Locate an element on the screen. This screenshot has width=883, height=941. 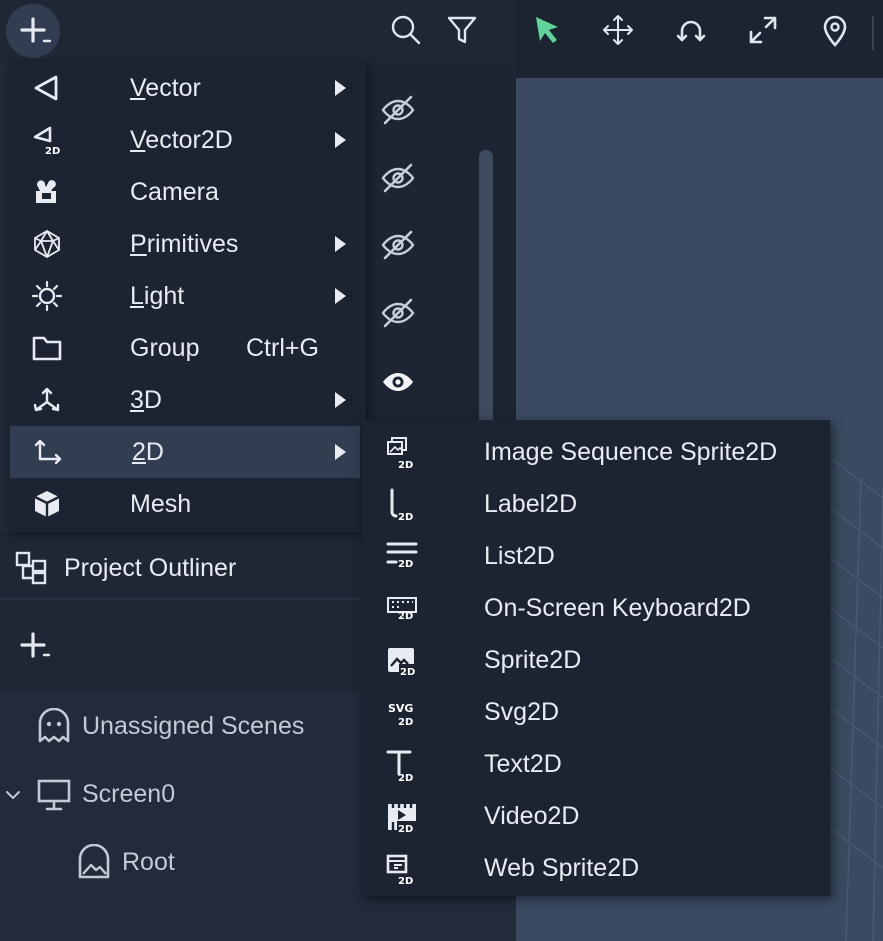
menu-item-3d: 3D is located at coordinates (184, 400).